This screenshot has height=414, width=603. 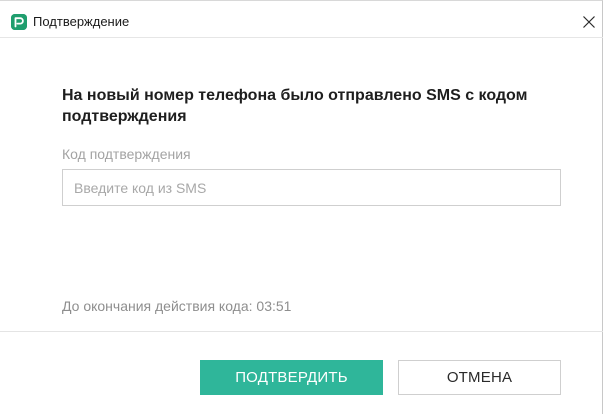 I want to click on confirm-button: ПОДТВЕРДИТЬ, so click(x=291, y=377).